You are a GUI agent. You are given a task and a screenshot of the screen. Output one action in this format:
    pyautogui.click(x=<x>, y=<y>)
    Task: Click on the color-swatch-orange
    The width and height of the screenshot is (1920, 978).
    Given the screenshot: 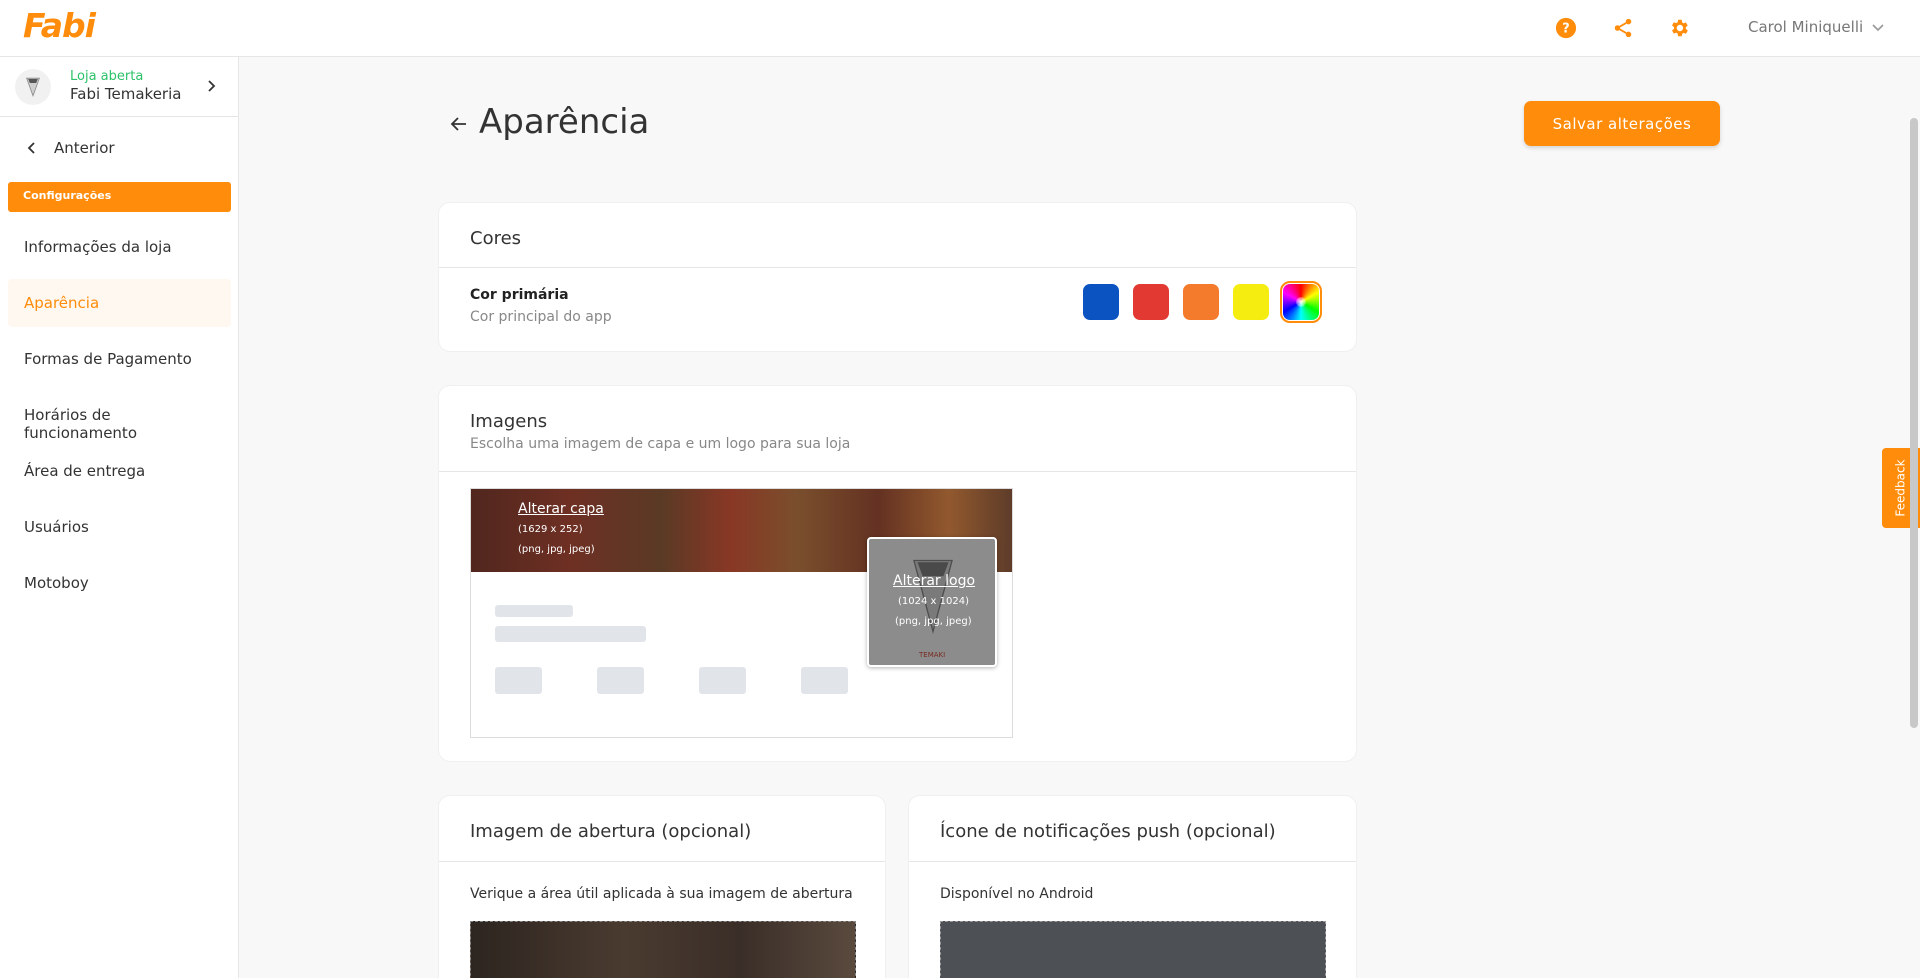 What is the action you would take?
    pyautogui.click(x=1201, y=302)
    